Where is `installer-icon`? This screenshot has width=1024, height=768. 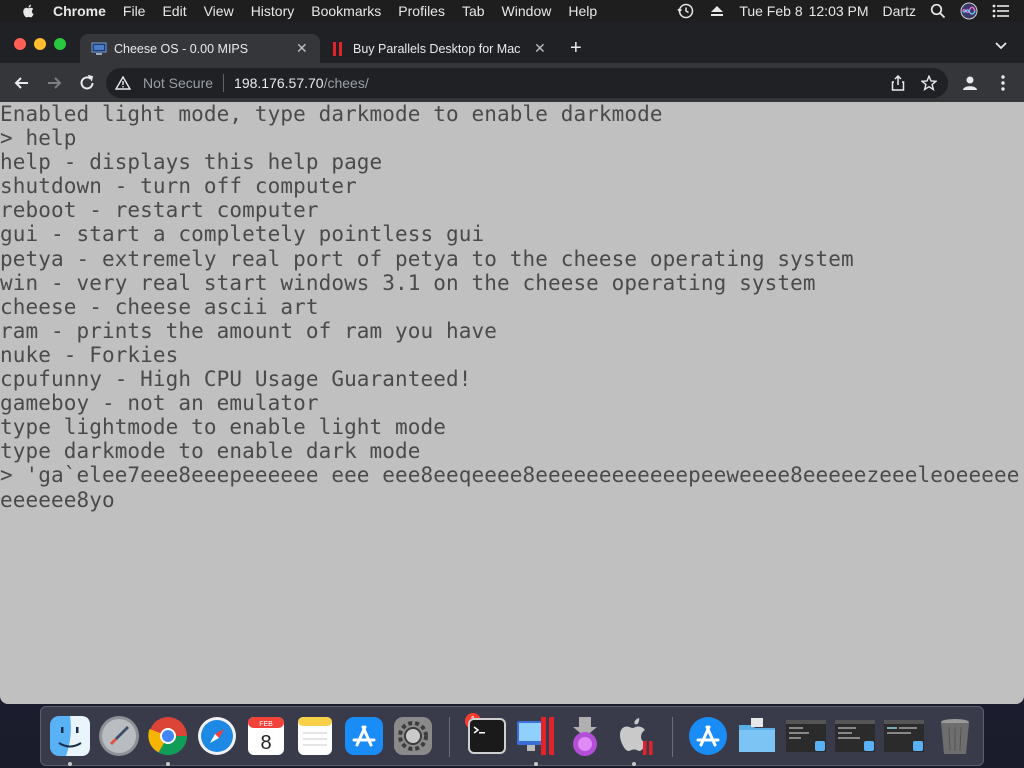 installer-icon is located at coordinates (585, 736).